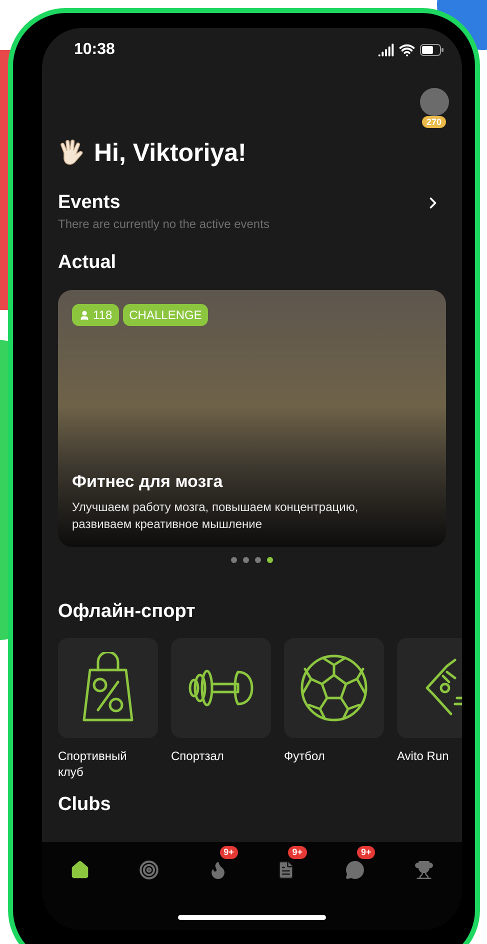  I want to click on dumbbell-icon, so click(221, 688).